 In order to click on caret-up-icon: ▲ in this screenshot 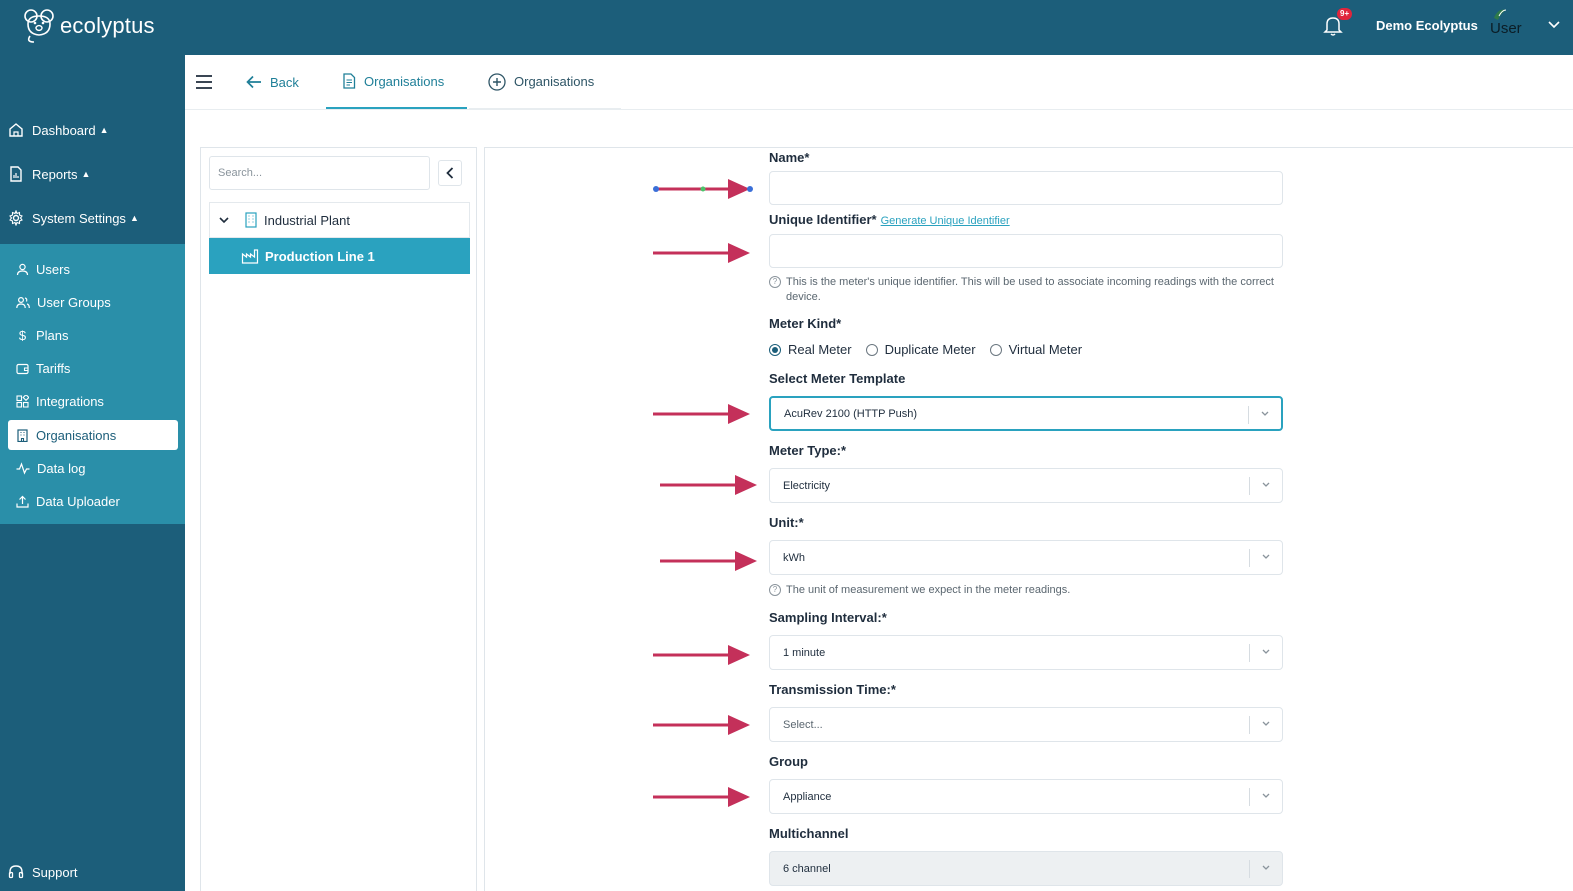, I will do `click(86, 174)`.